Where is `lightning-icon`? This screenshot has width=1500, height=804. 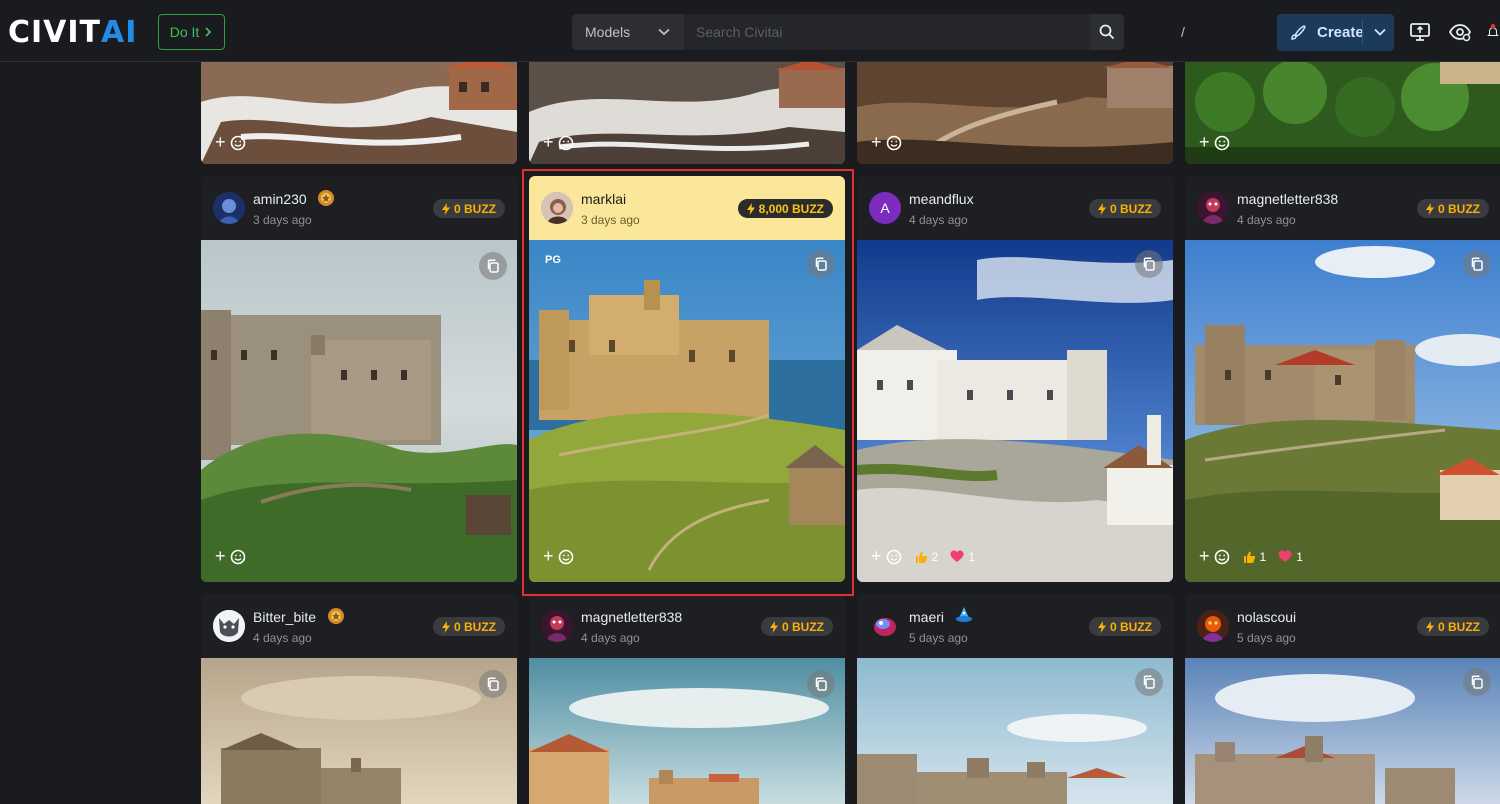
lightning-icon is located at coordinates (1102, 626).